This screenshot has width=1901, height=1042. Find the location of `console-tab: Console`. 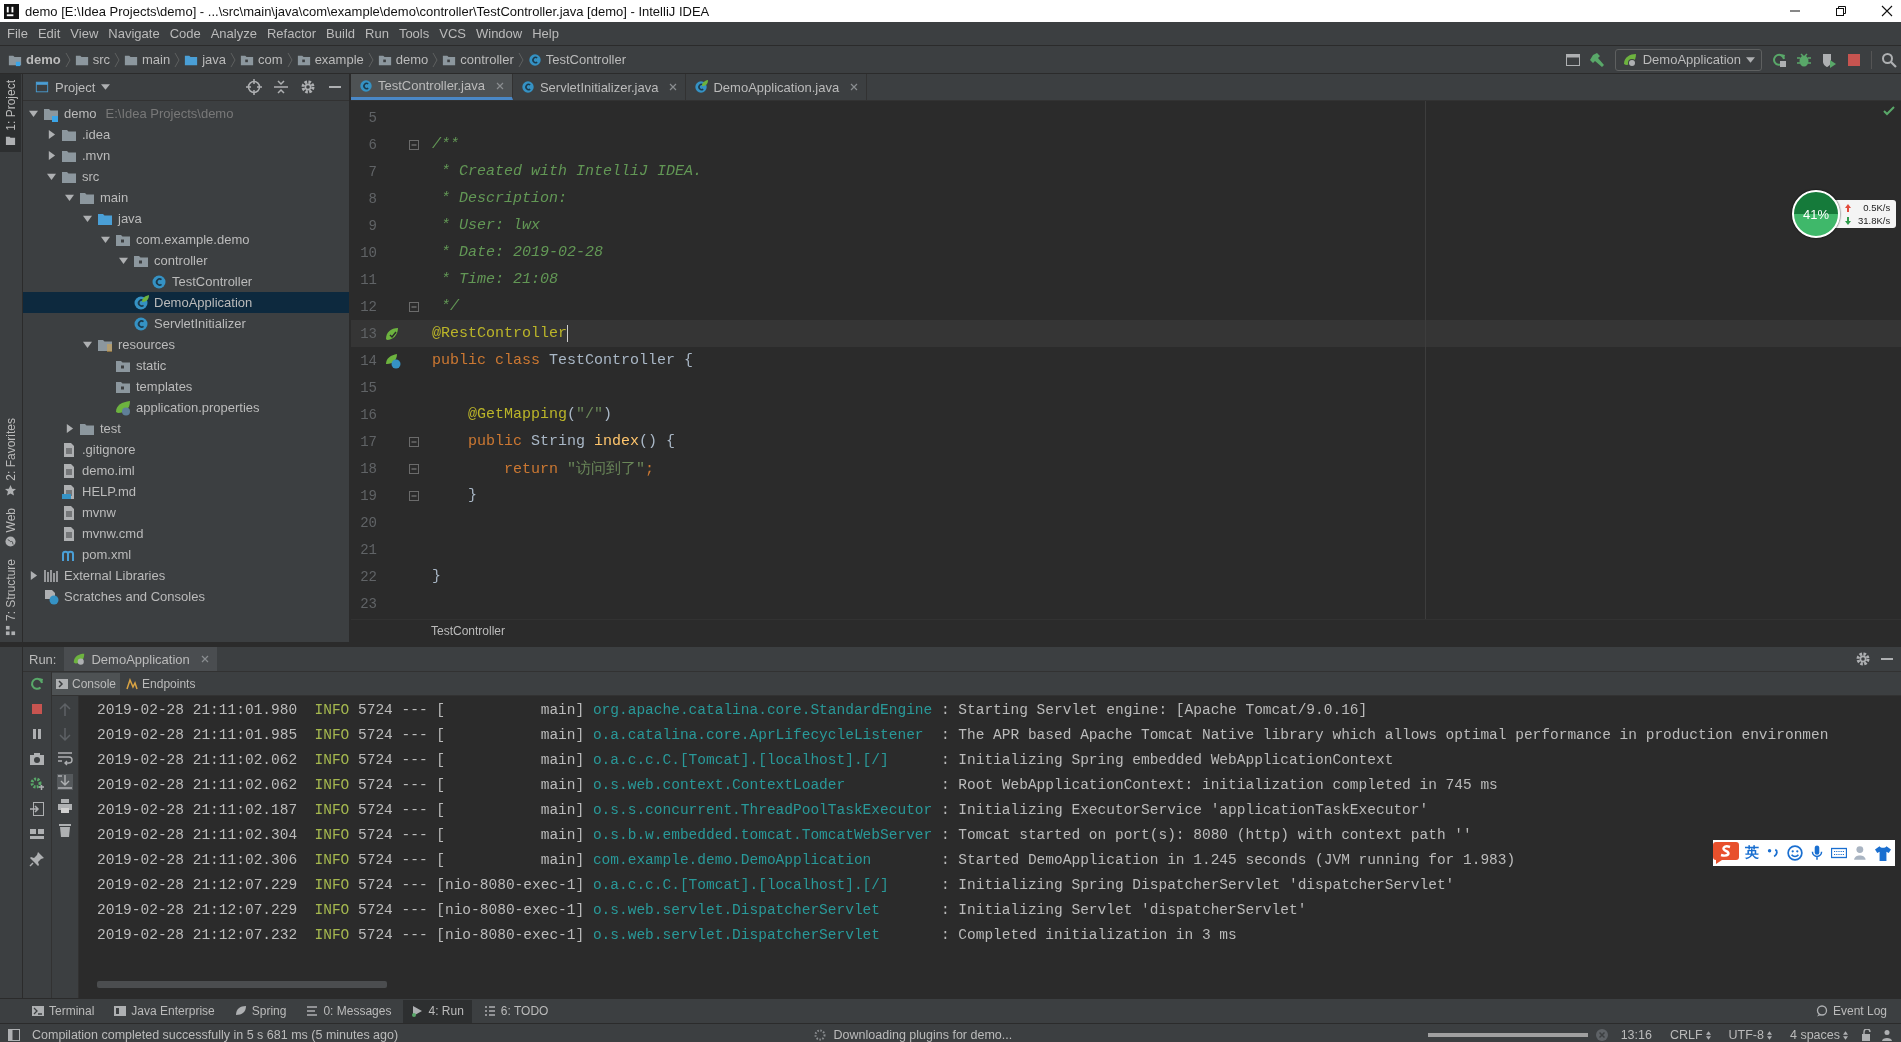

console-tab: Console is located at coordinates (86, 683).